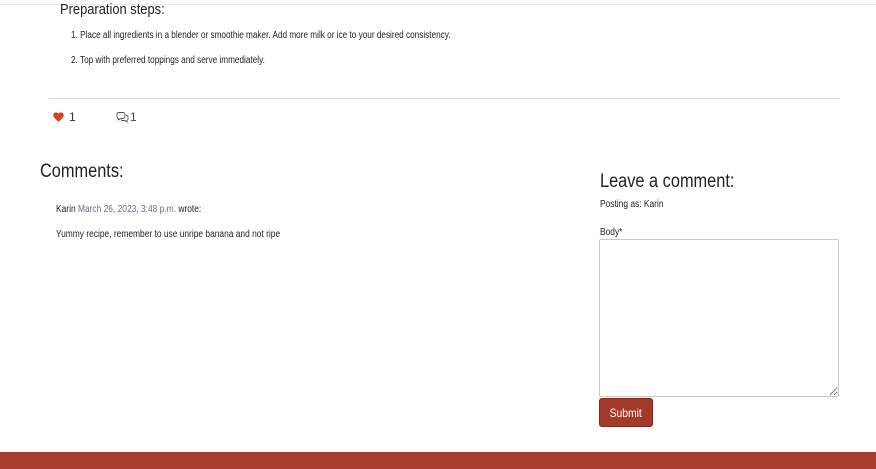  I want to click on comment-bubbles-icon, so click(122, 117).